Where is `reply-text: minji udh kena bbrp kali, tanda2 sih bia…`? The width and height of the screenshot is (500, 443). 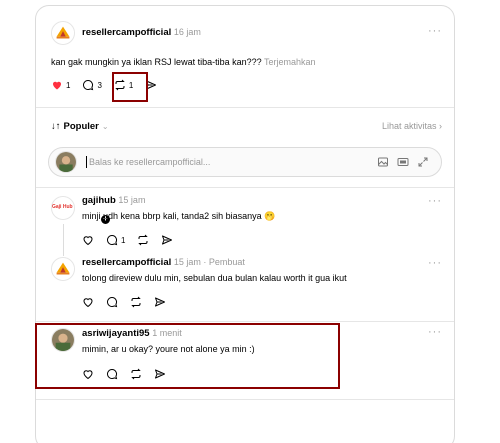
reply-text: minji udh kena bbrp kali, tanda2 sih bia… is located at coordinates (179, 216).